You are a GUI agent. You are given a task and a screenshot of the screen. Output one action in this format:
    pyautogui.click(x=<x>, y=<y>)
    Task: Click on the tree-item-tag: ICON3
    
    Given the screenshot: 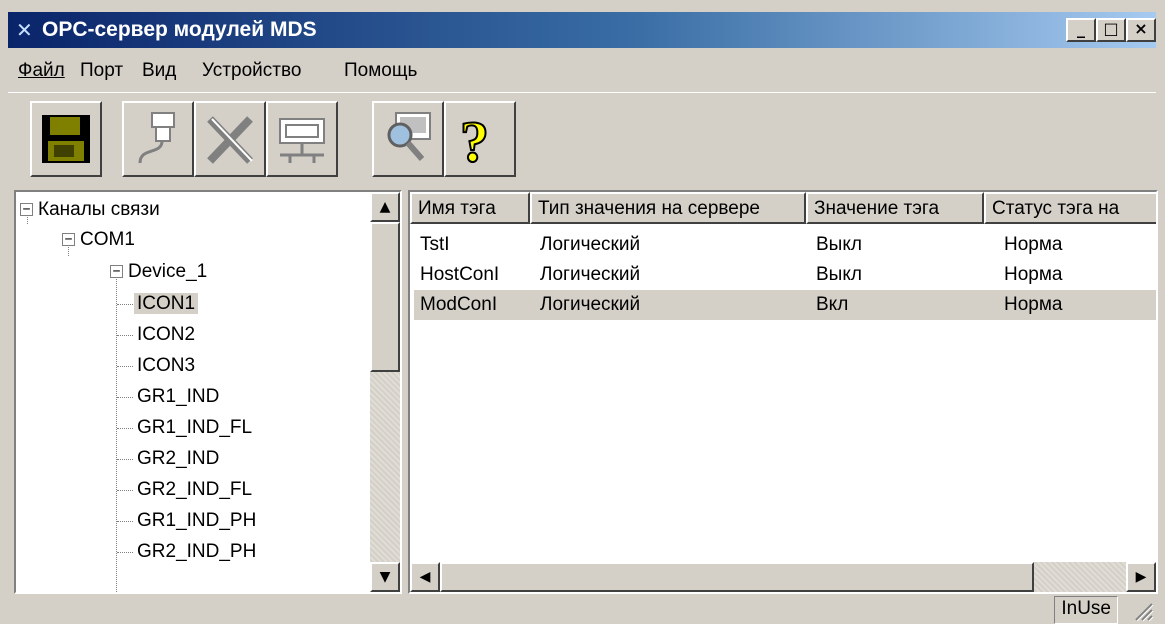 What is the action you would take?
    pyautogui.click(x=166, y=366)
    